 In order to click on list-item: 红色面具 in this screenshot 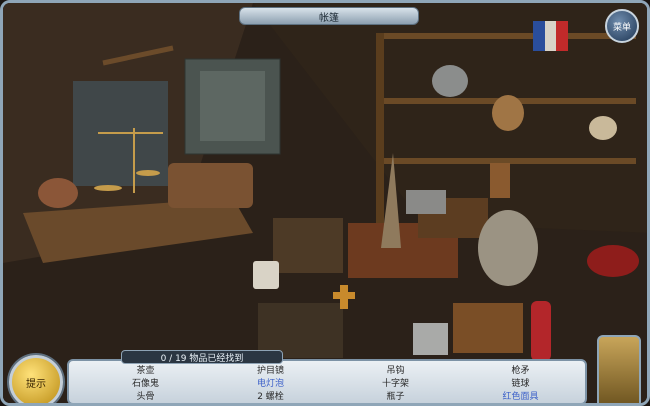, I will do `click(520, 397)`.